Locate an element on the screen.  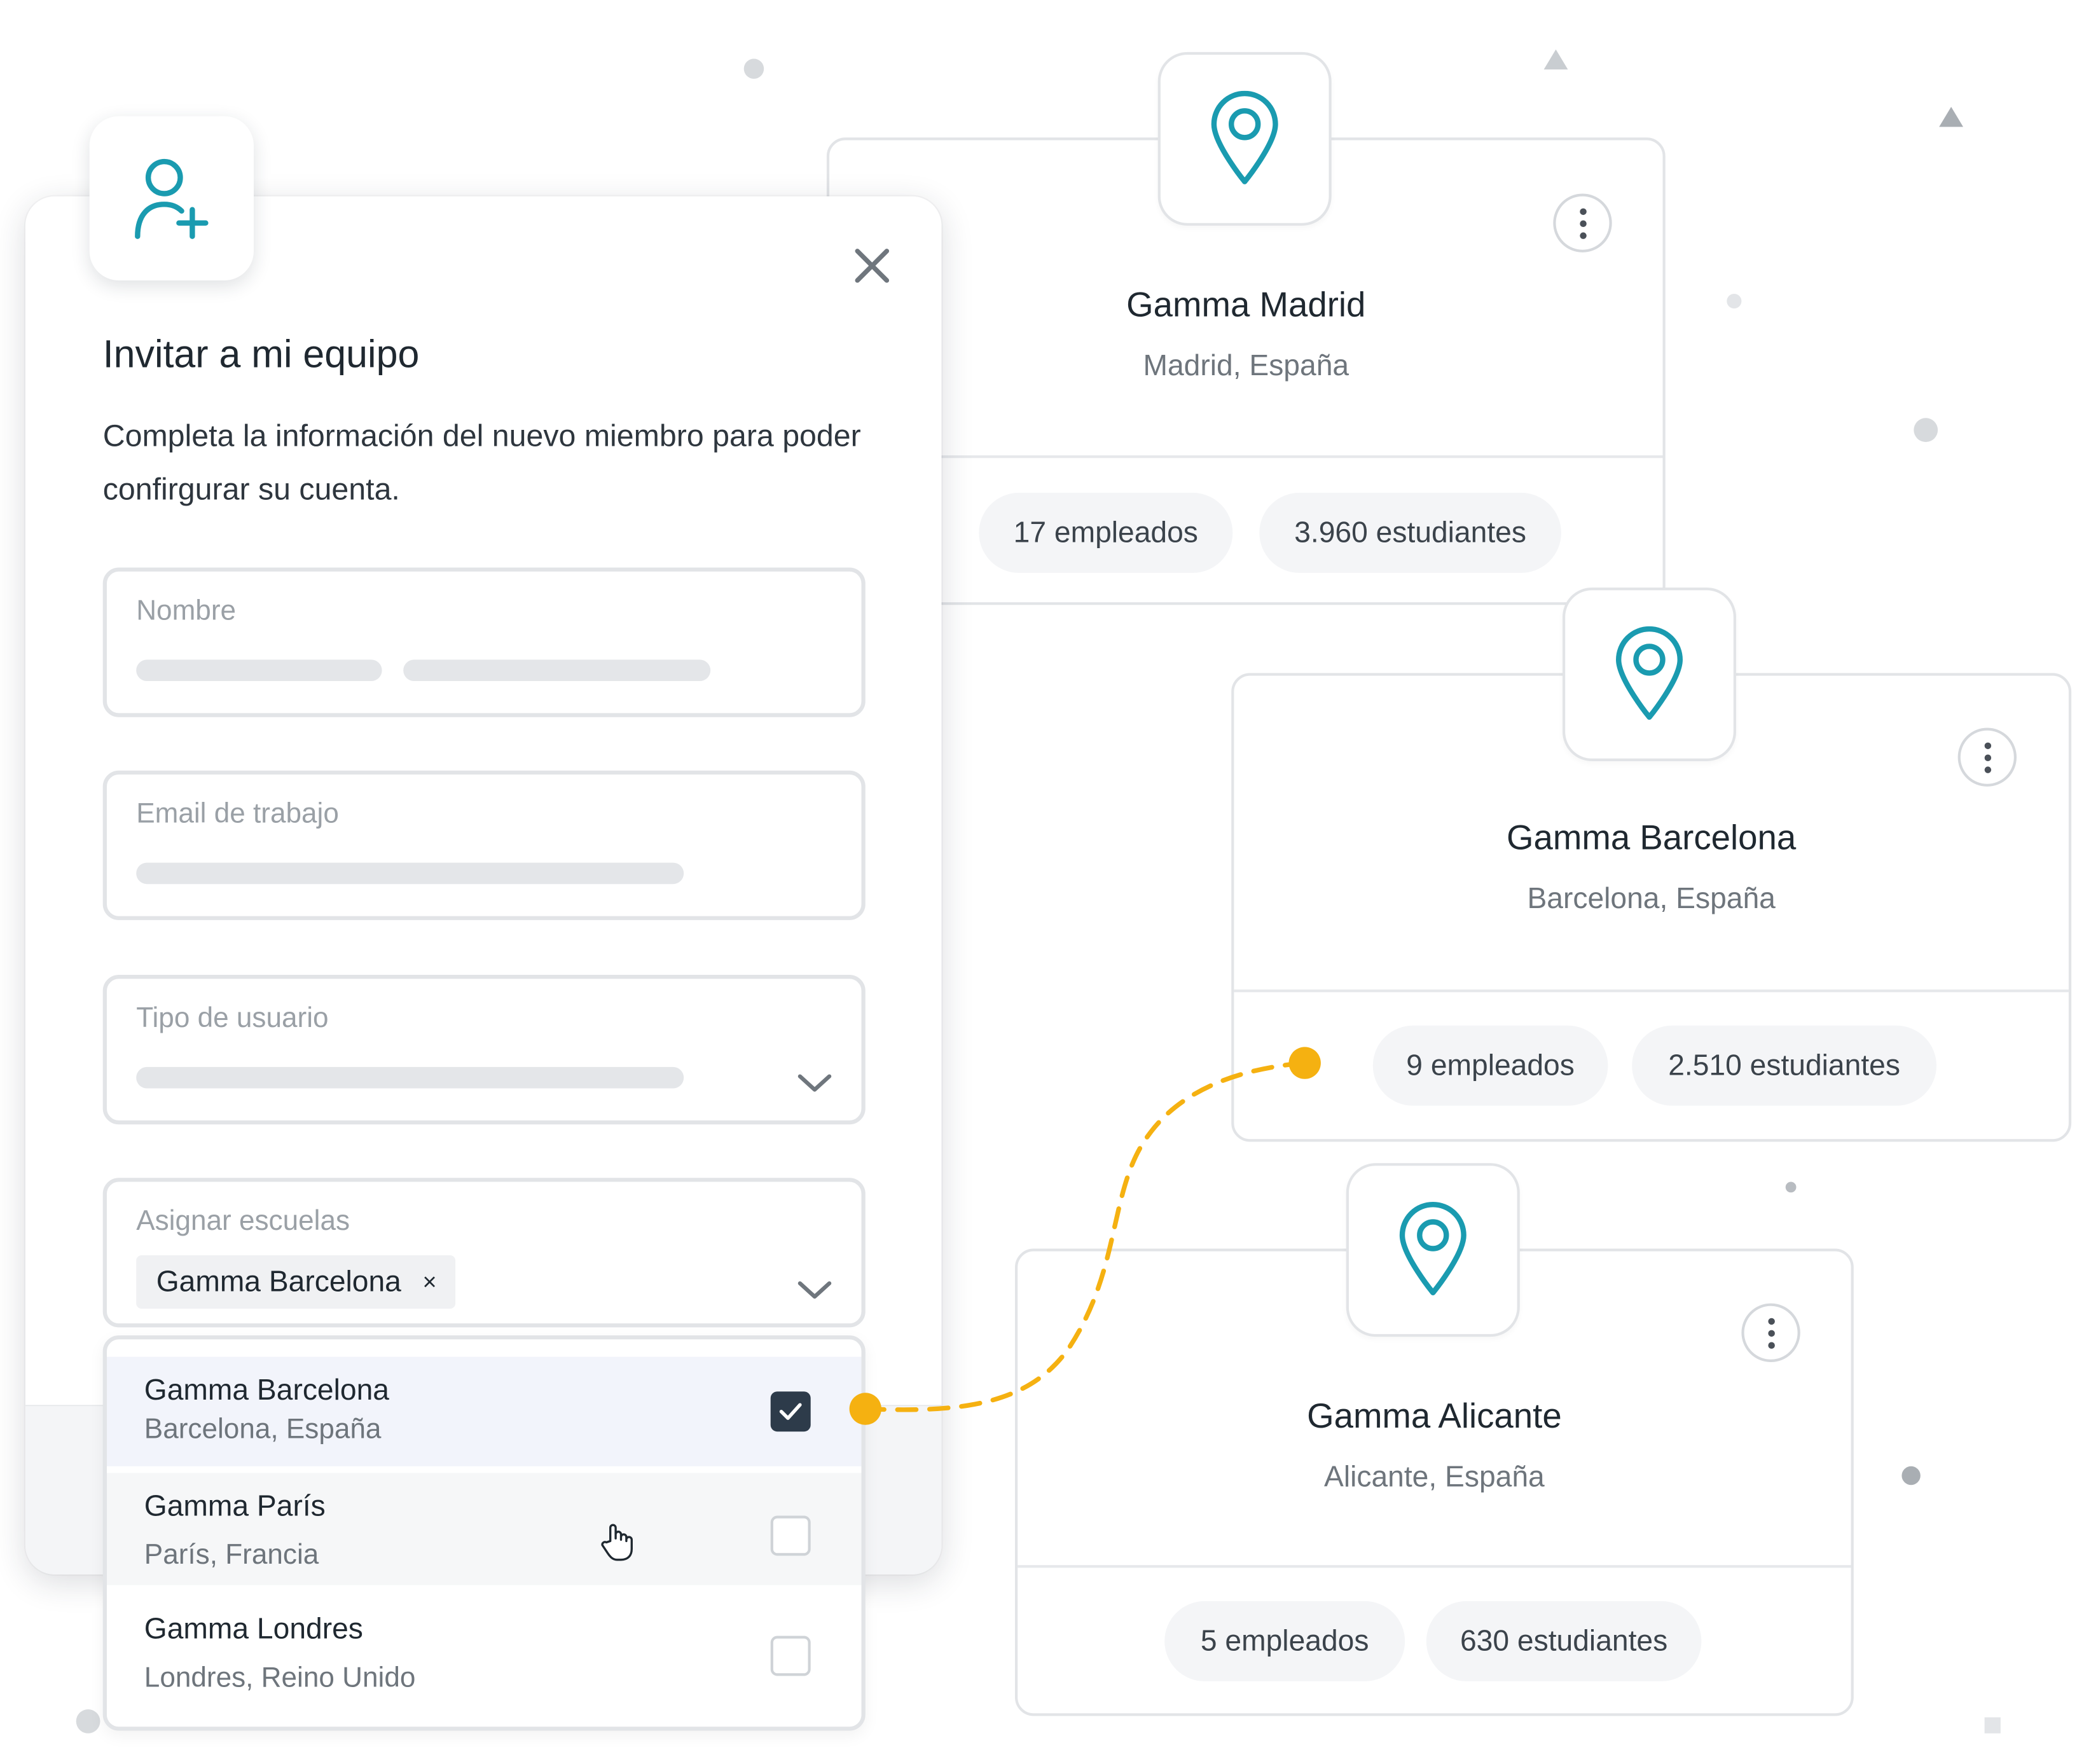
schools-select: Asignar escuelas Gamma Barcelona × is located at coordinates (484, 1253).